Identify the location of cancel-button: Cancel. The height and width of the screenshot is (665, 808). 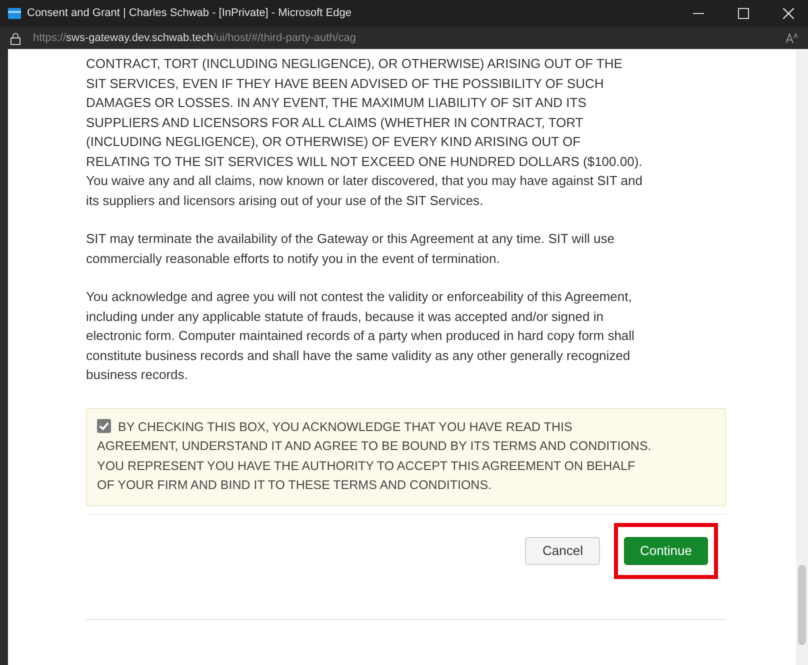
(562, 550).